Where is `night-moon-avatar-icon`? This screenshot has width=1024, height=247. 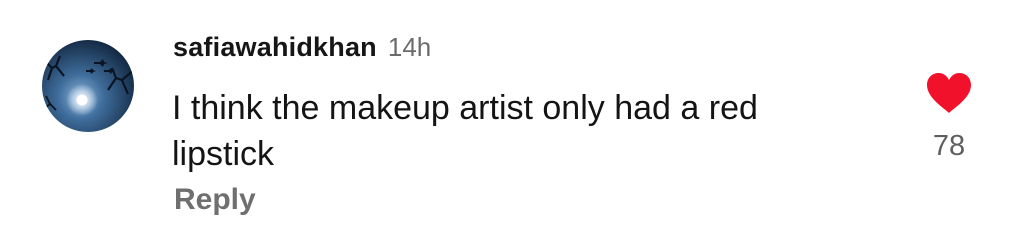
night-moon-avatar-icon is located at coordinates (88, 86).